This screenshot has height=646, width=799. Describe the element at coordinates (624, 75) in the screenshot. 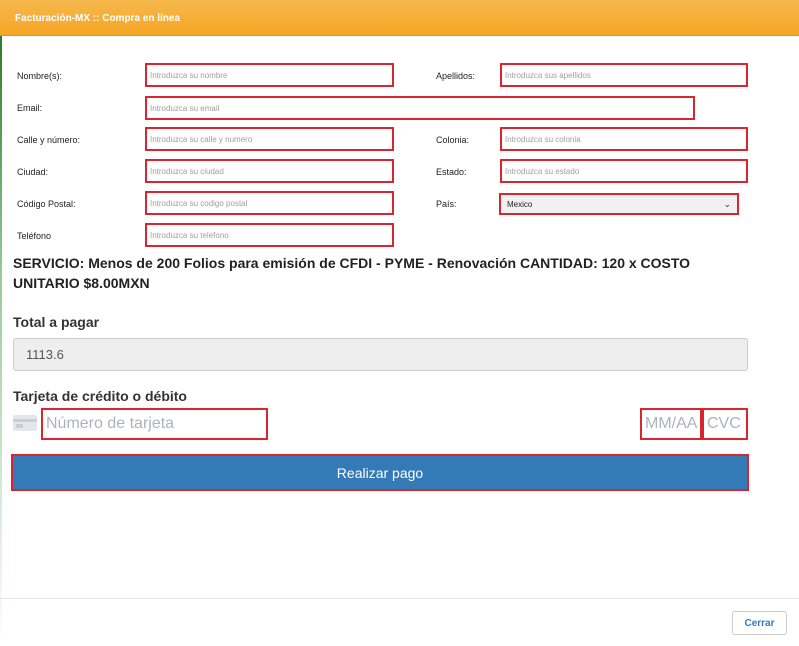

I see `apellidos-input` at that location.